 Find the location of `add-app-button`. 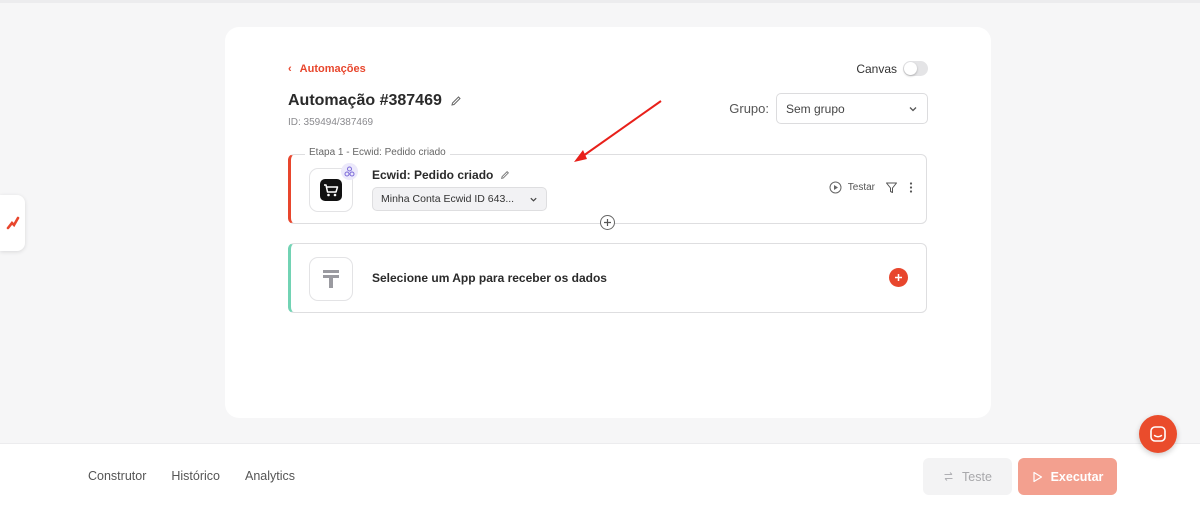

add-app-button is located at coordinates (898, 277).